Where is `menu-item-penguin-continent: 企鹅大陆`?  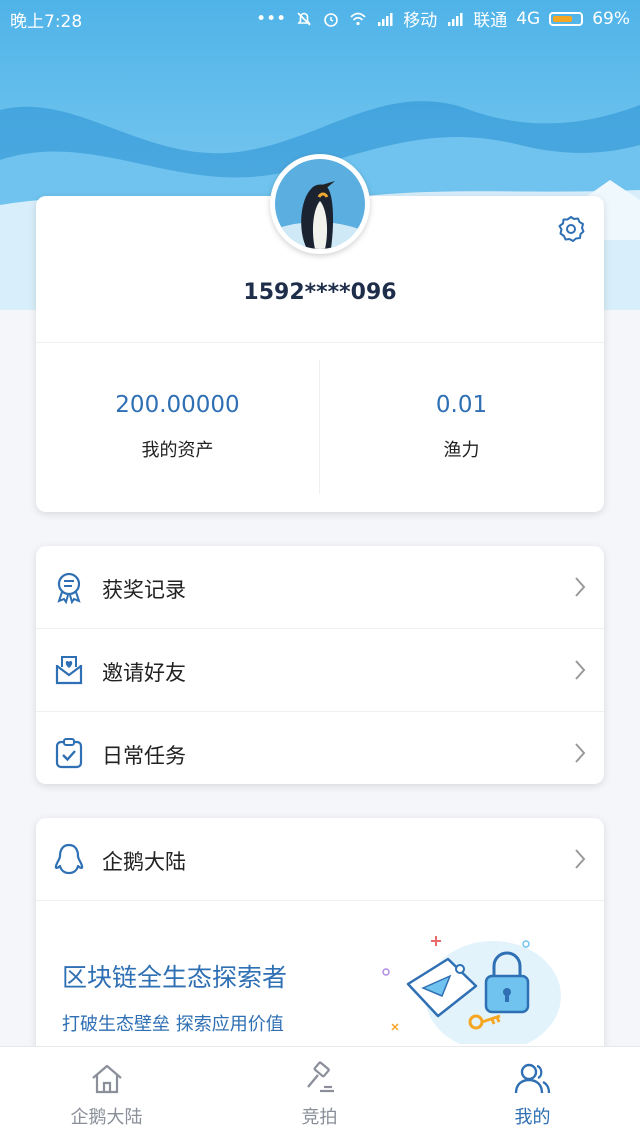
menu-item-penguin-continent: 企鹅大陆 is located at coordinates (320, 859).